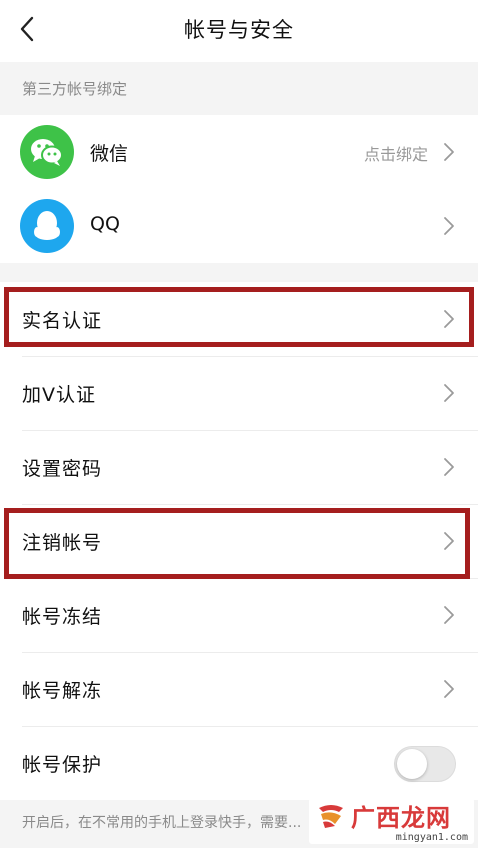 The height and width of the screenshot is (848, 478). I want to click on watermark: 广西龙网 mingyan1.com, so click(391, 821).